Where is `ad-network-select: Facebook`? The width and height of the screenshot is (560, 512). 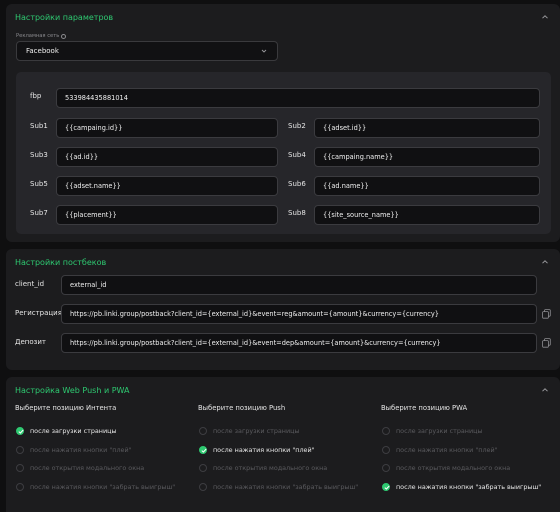
ad-network-select: Facebook is located at coordinates (147, 51).